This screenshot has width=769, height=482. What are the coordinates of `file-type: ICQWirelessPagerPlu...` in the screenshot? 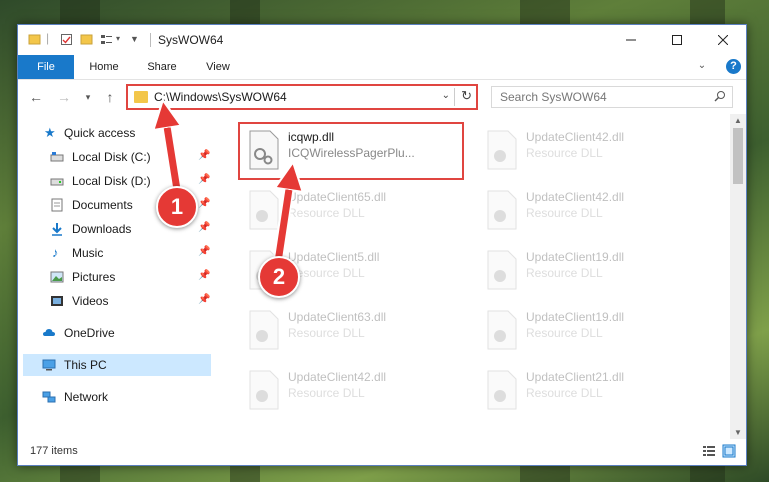 It's located at (351, 153).